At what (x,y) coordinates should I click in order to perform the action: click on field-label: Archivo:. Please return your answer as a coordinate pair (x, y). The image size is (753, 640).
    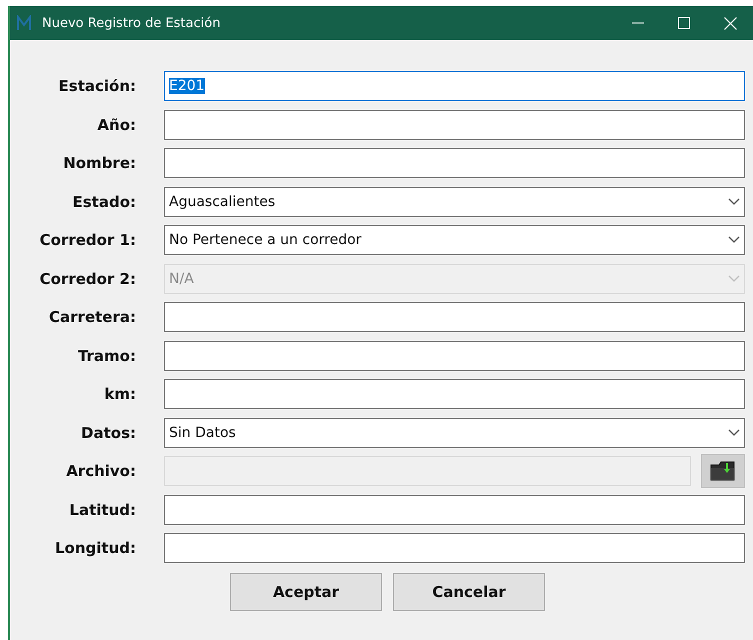
    Looking at the image, I should click on (100, 471).